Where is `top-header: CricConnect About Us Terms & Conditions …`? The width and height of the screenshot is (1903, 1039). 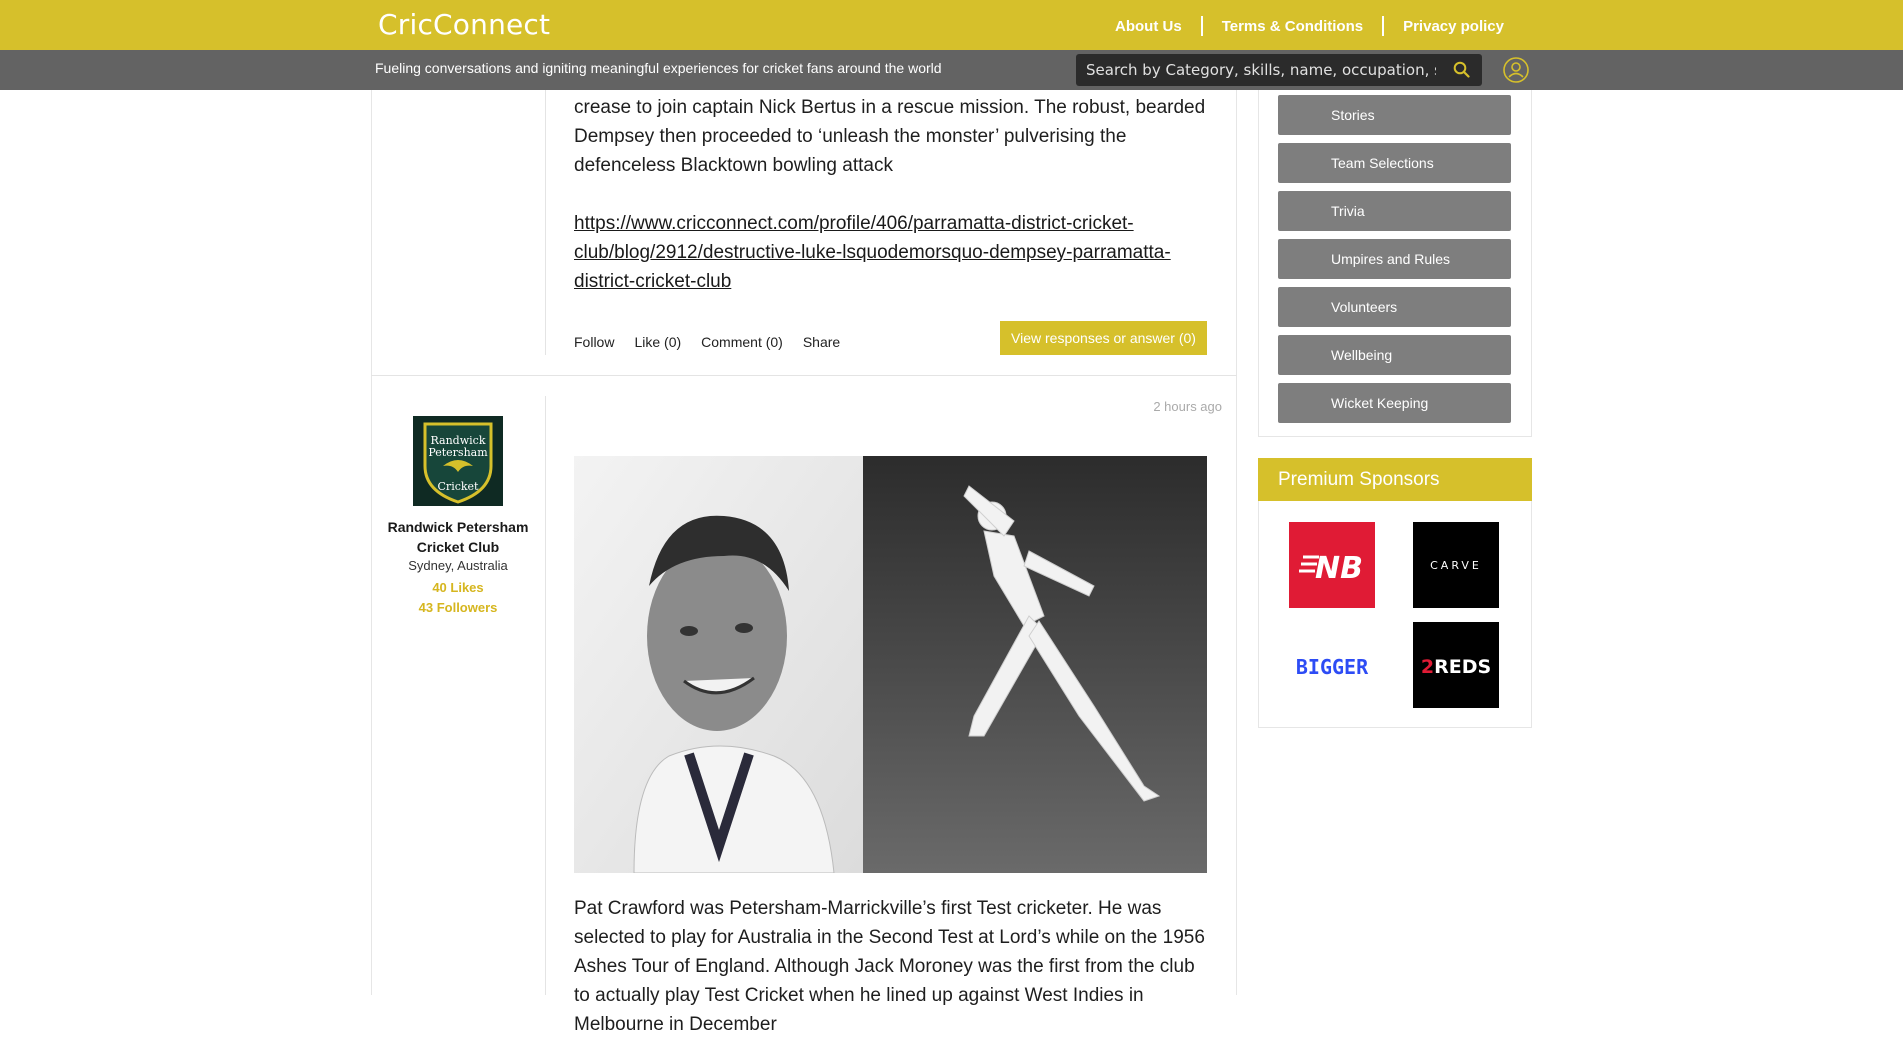 top-header: CricConnect About Us Terms & Conditions … is located at coordinates (951, 25).